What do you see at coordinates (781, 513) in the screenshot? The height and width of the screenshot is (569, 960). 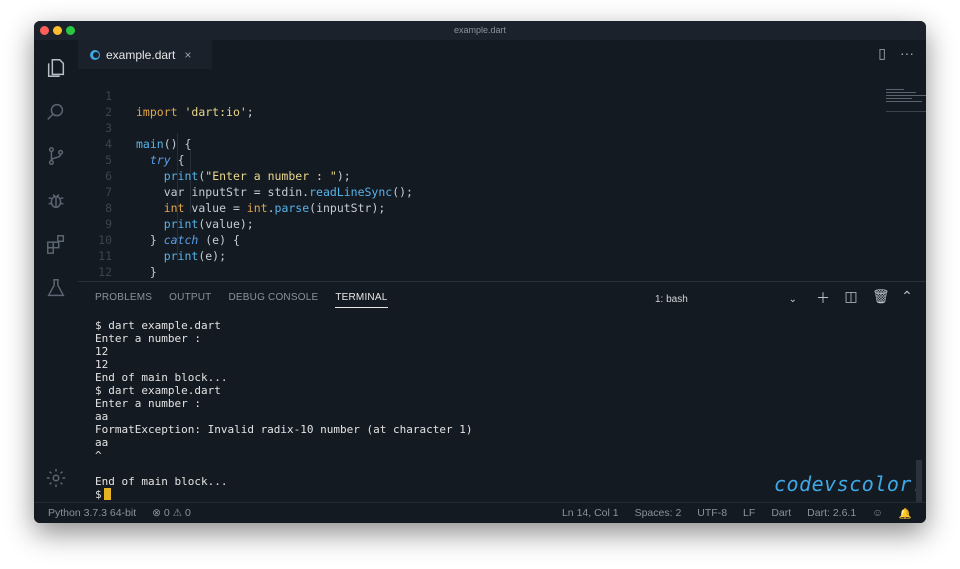 I see `language-mode: Dart` at bounding box center [781, 513].